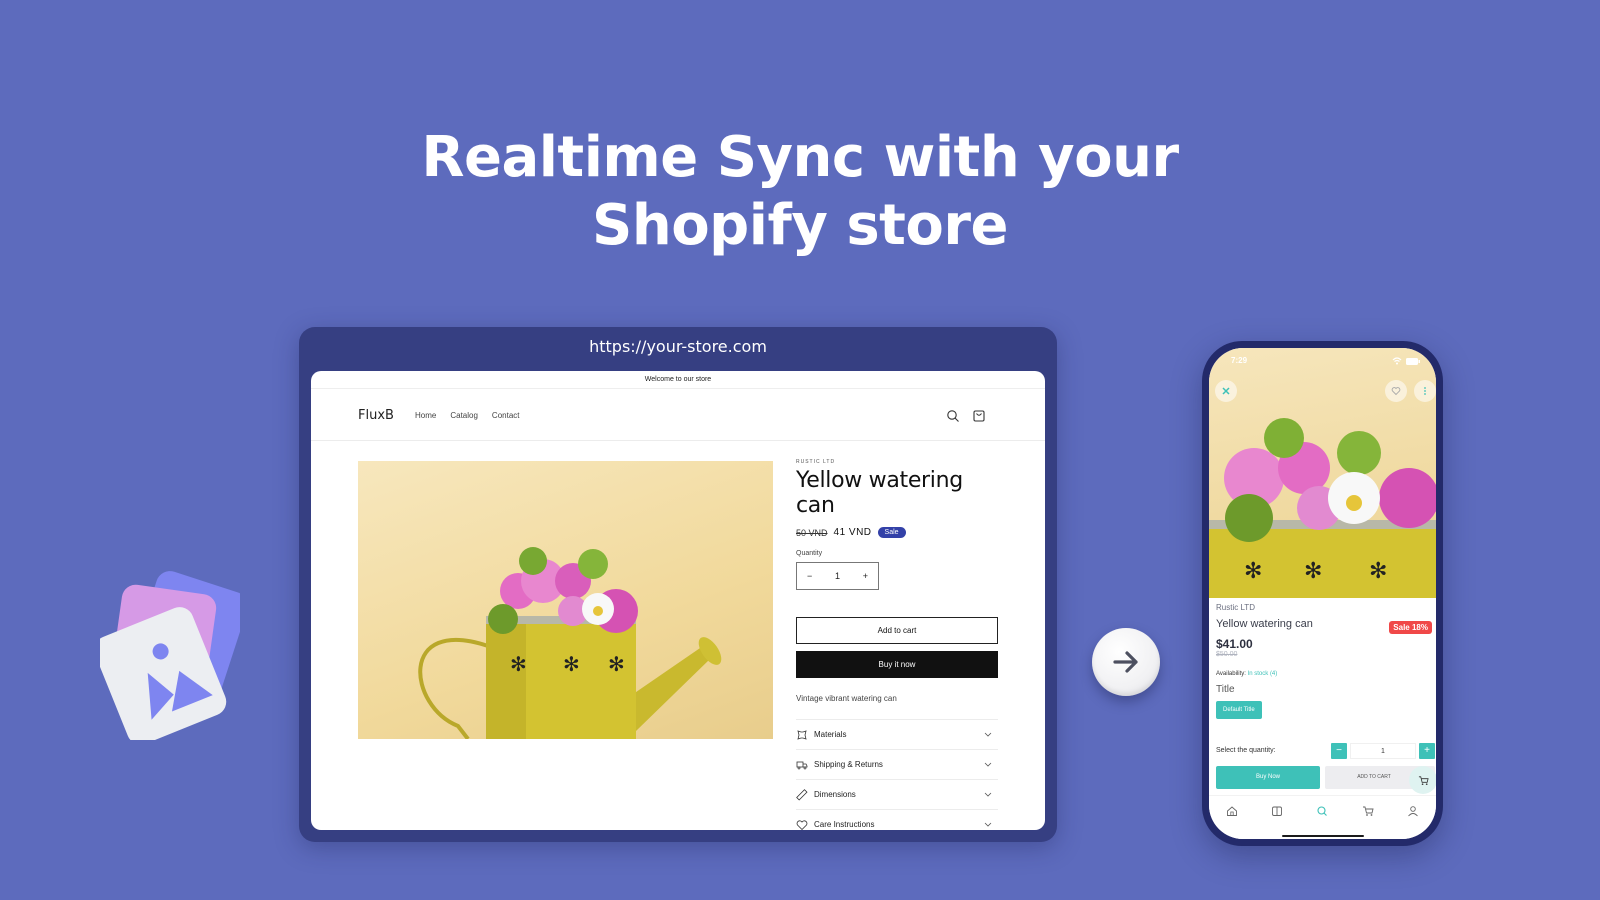 The width and height of the screenshot is (1600, 900). Describe the element at coordinates (897, 795) in the screenshot. I see `accordion-dimensions: Dimensions` at that location.